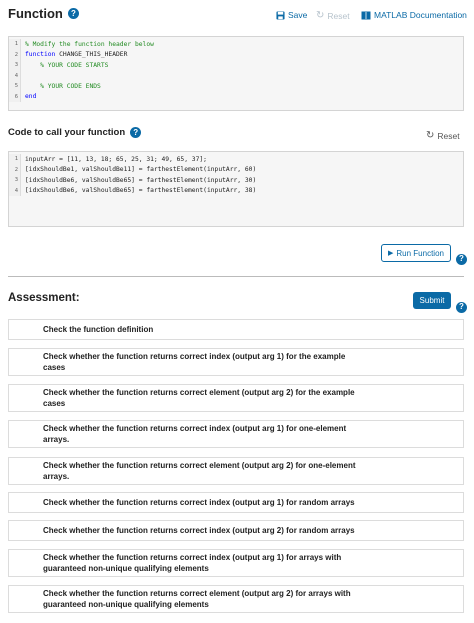 The height and width of the screenshot is (623, 474). Describe the element at coordinates (298, 15) in the screenshot. I see `save-label: Save` at that location.